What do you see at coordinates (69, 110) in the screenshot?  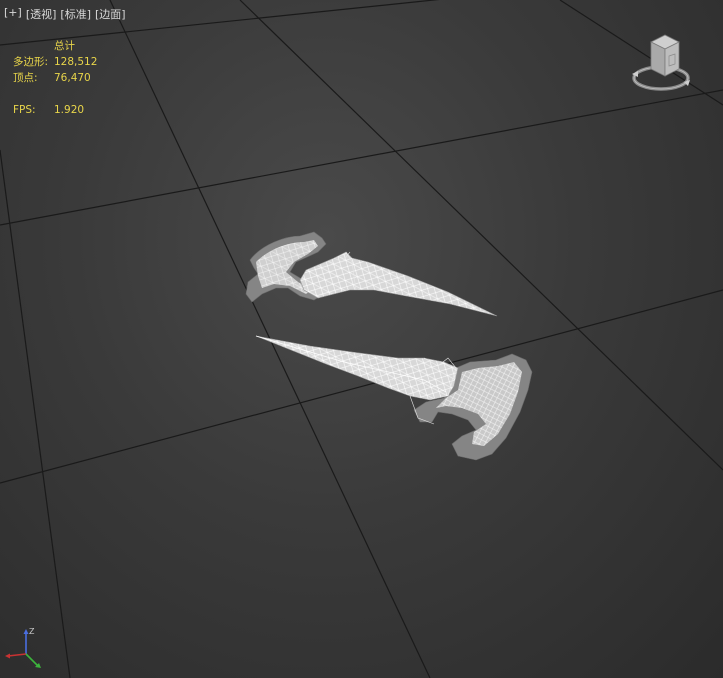 I see `stats-fps-value: 1.920` at bounding box center [69, 110].